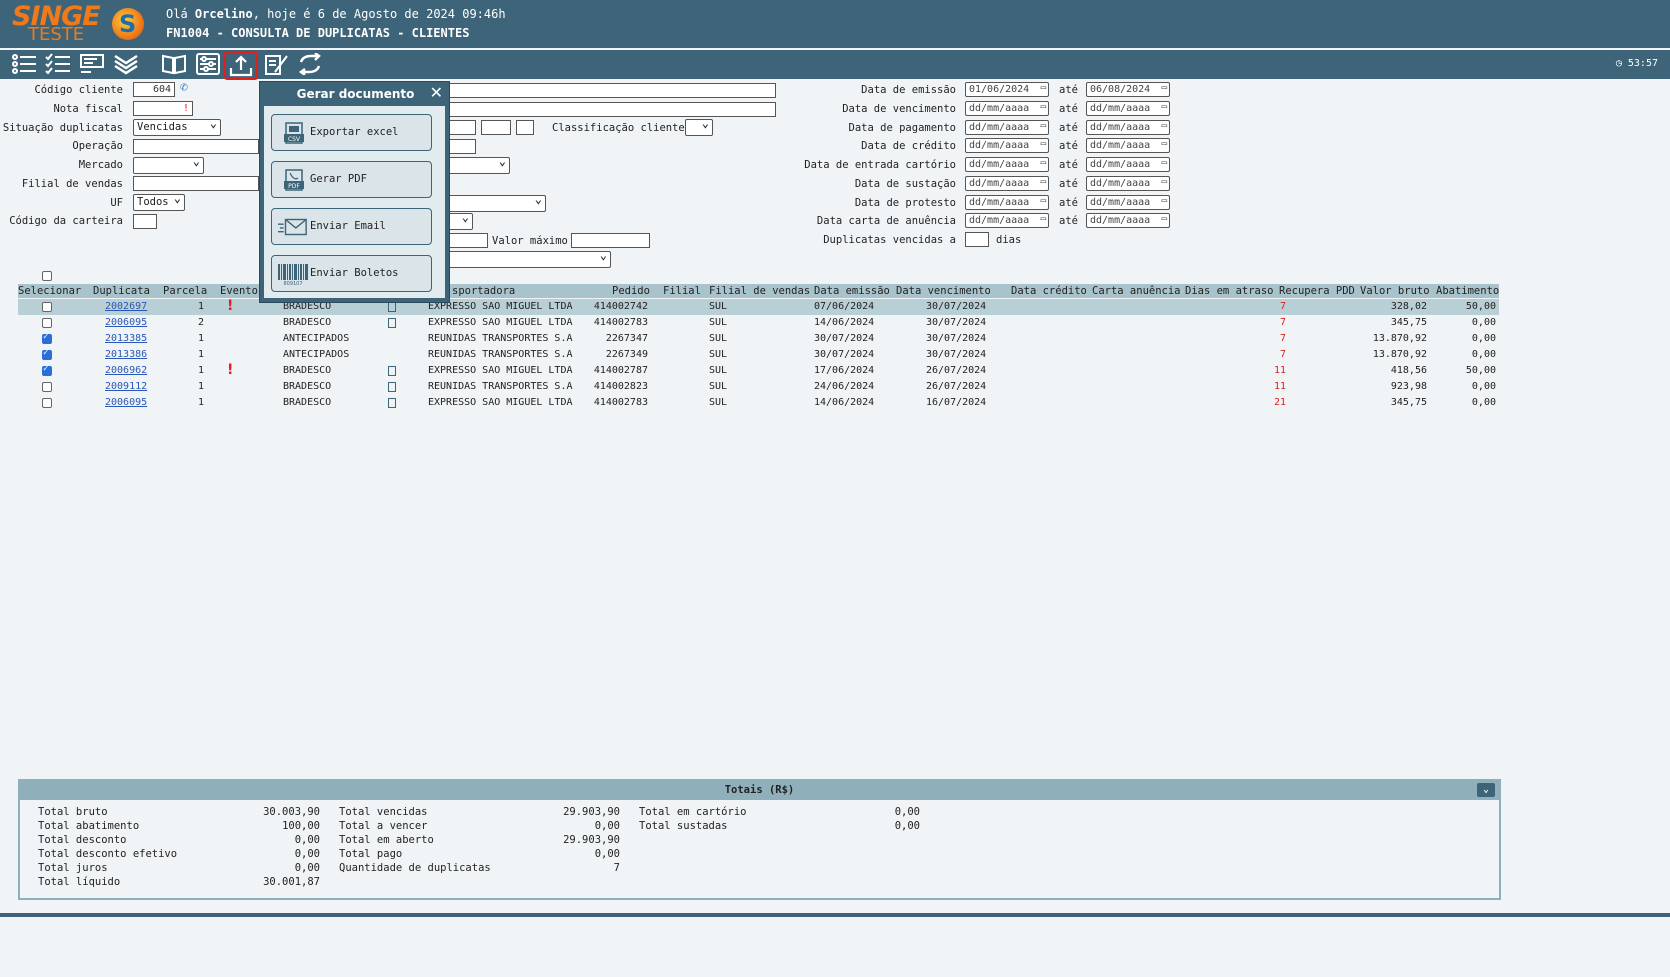  What do you see at coordinates (631, 291) in the screenshot?
I see `col-pedido: Pedido` at bounding box center [631, 291].